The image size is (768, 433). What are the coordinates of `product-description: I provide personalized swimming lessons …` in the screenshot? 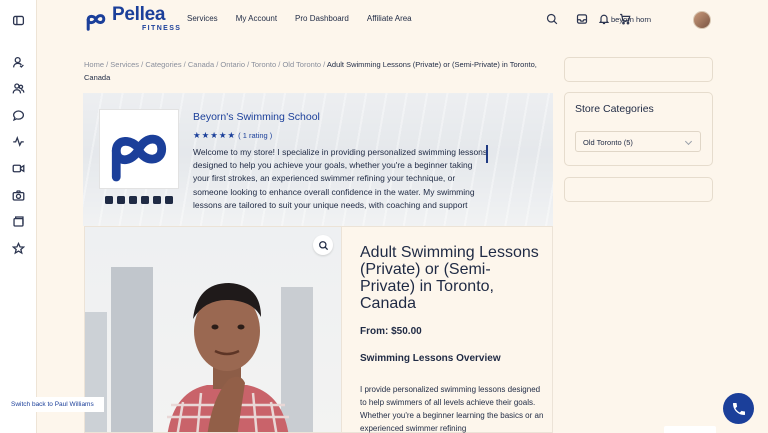 It's located at (452, 409).